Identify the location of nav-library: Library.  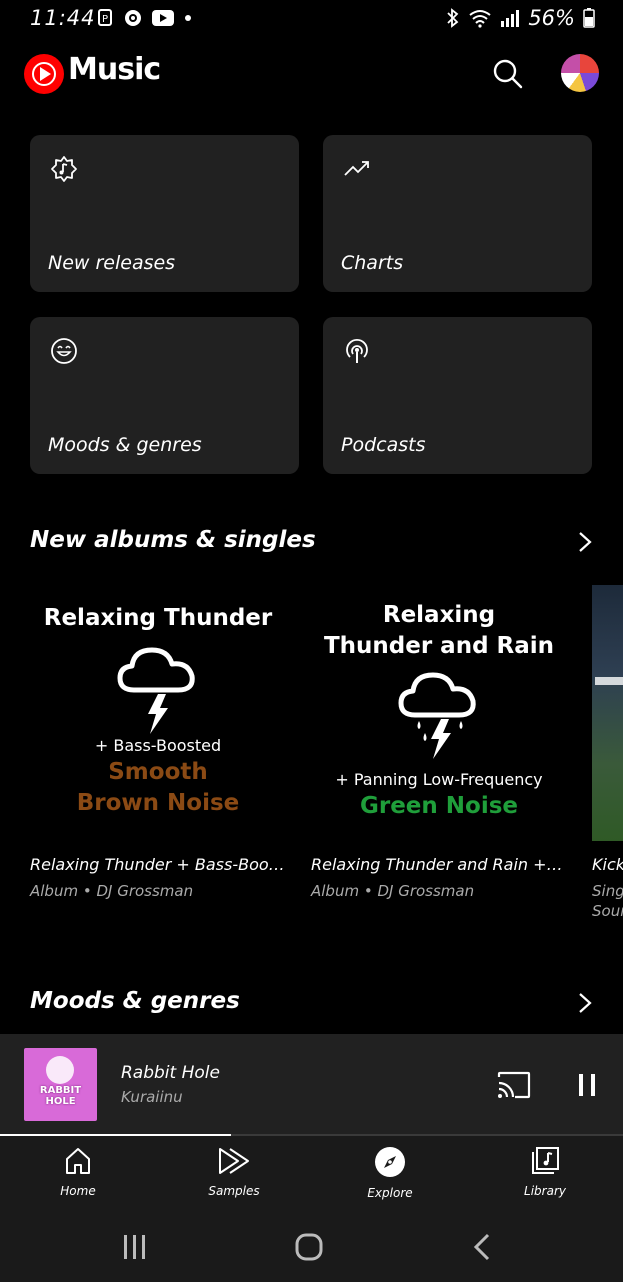
(545, 1172).